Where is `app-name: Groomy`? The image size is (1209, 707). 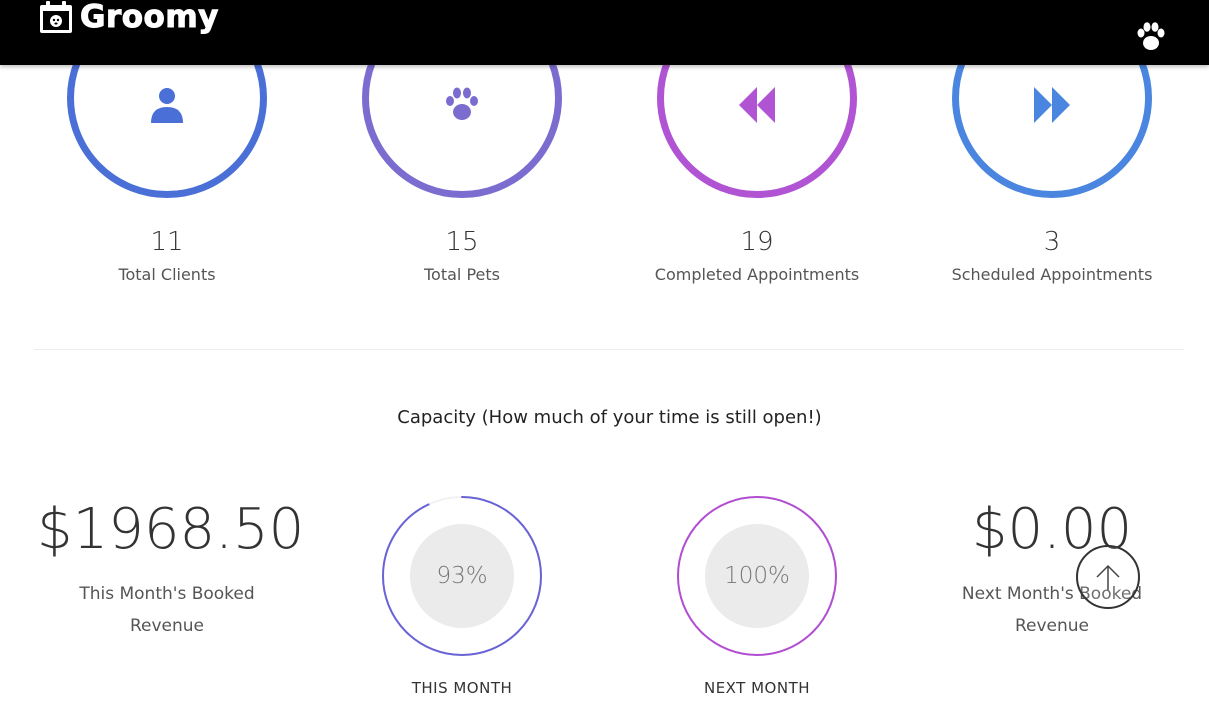
app-name: Groomy is located at coordinates (149, 18).